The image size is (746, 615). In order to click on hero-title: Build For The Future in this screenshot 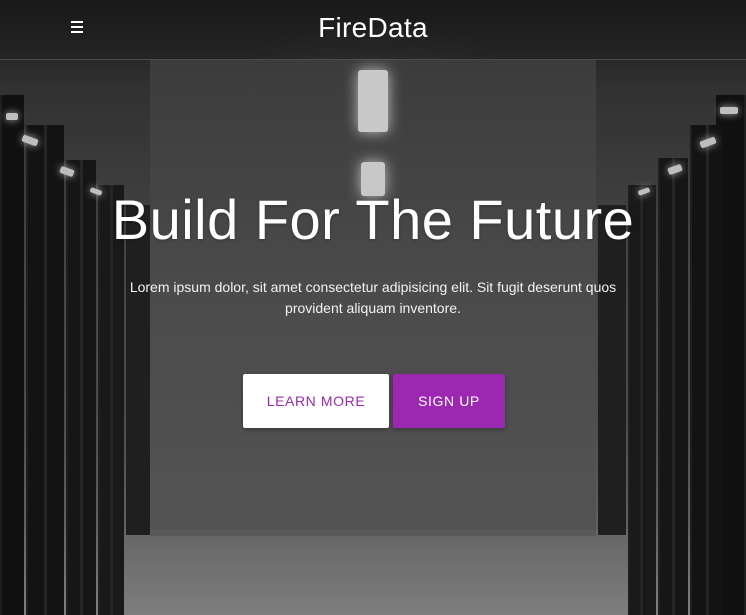, I will do `click(373, 219)`.